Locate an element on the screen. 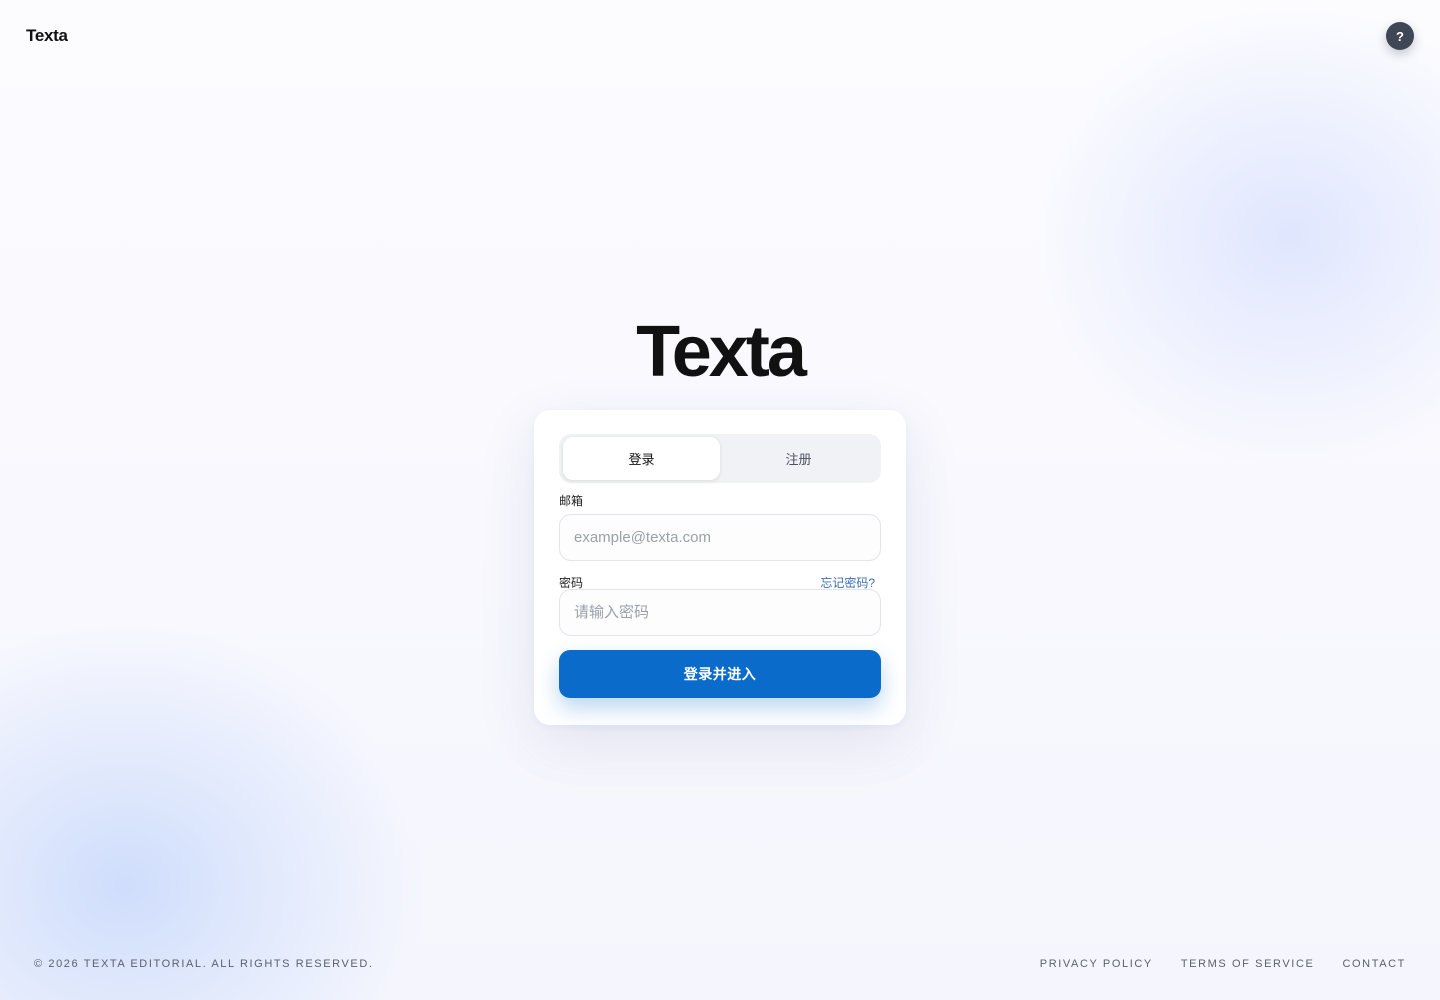  help-button: ? is located at coordinates (1400, 36).